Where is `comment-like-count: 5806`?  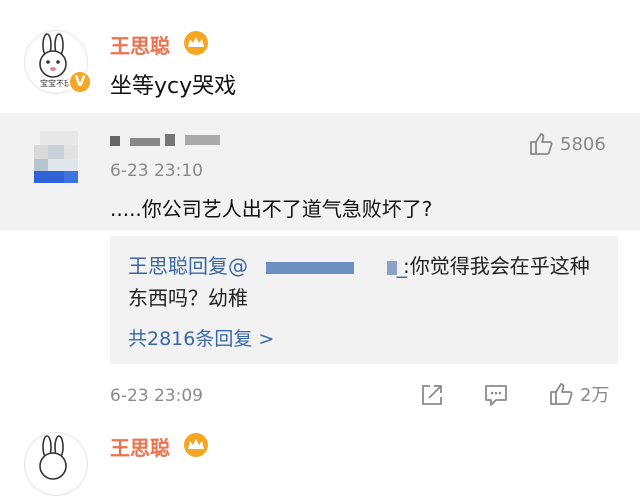 comment-like-count: 5806 is located at coordinates (583, 144).